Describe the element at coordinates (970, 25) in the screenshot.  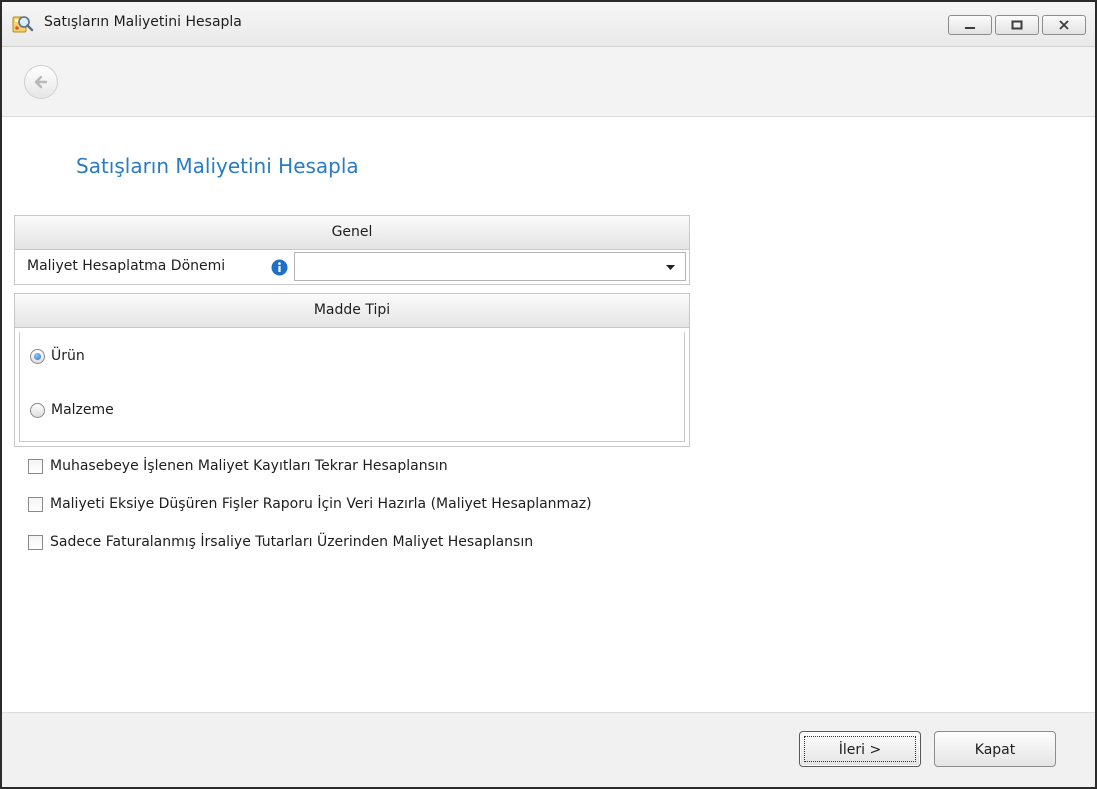
I see `minimize-button` at that location.